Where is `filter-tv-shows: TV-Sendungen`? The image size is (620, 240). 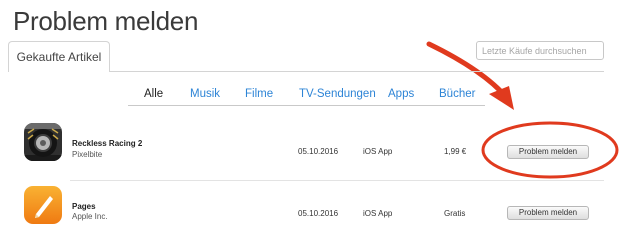 filter-tv-shows: TV-Sendungen is located at coordinates (337, 94).